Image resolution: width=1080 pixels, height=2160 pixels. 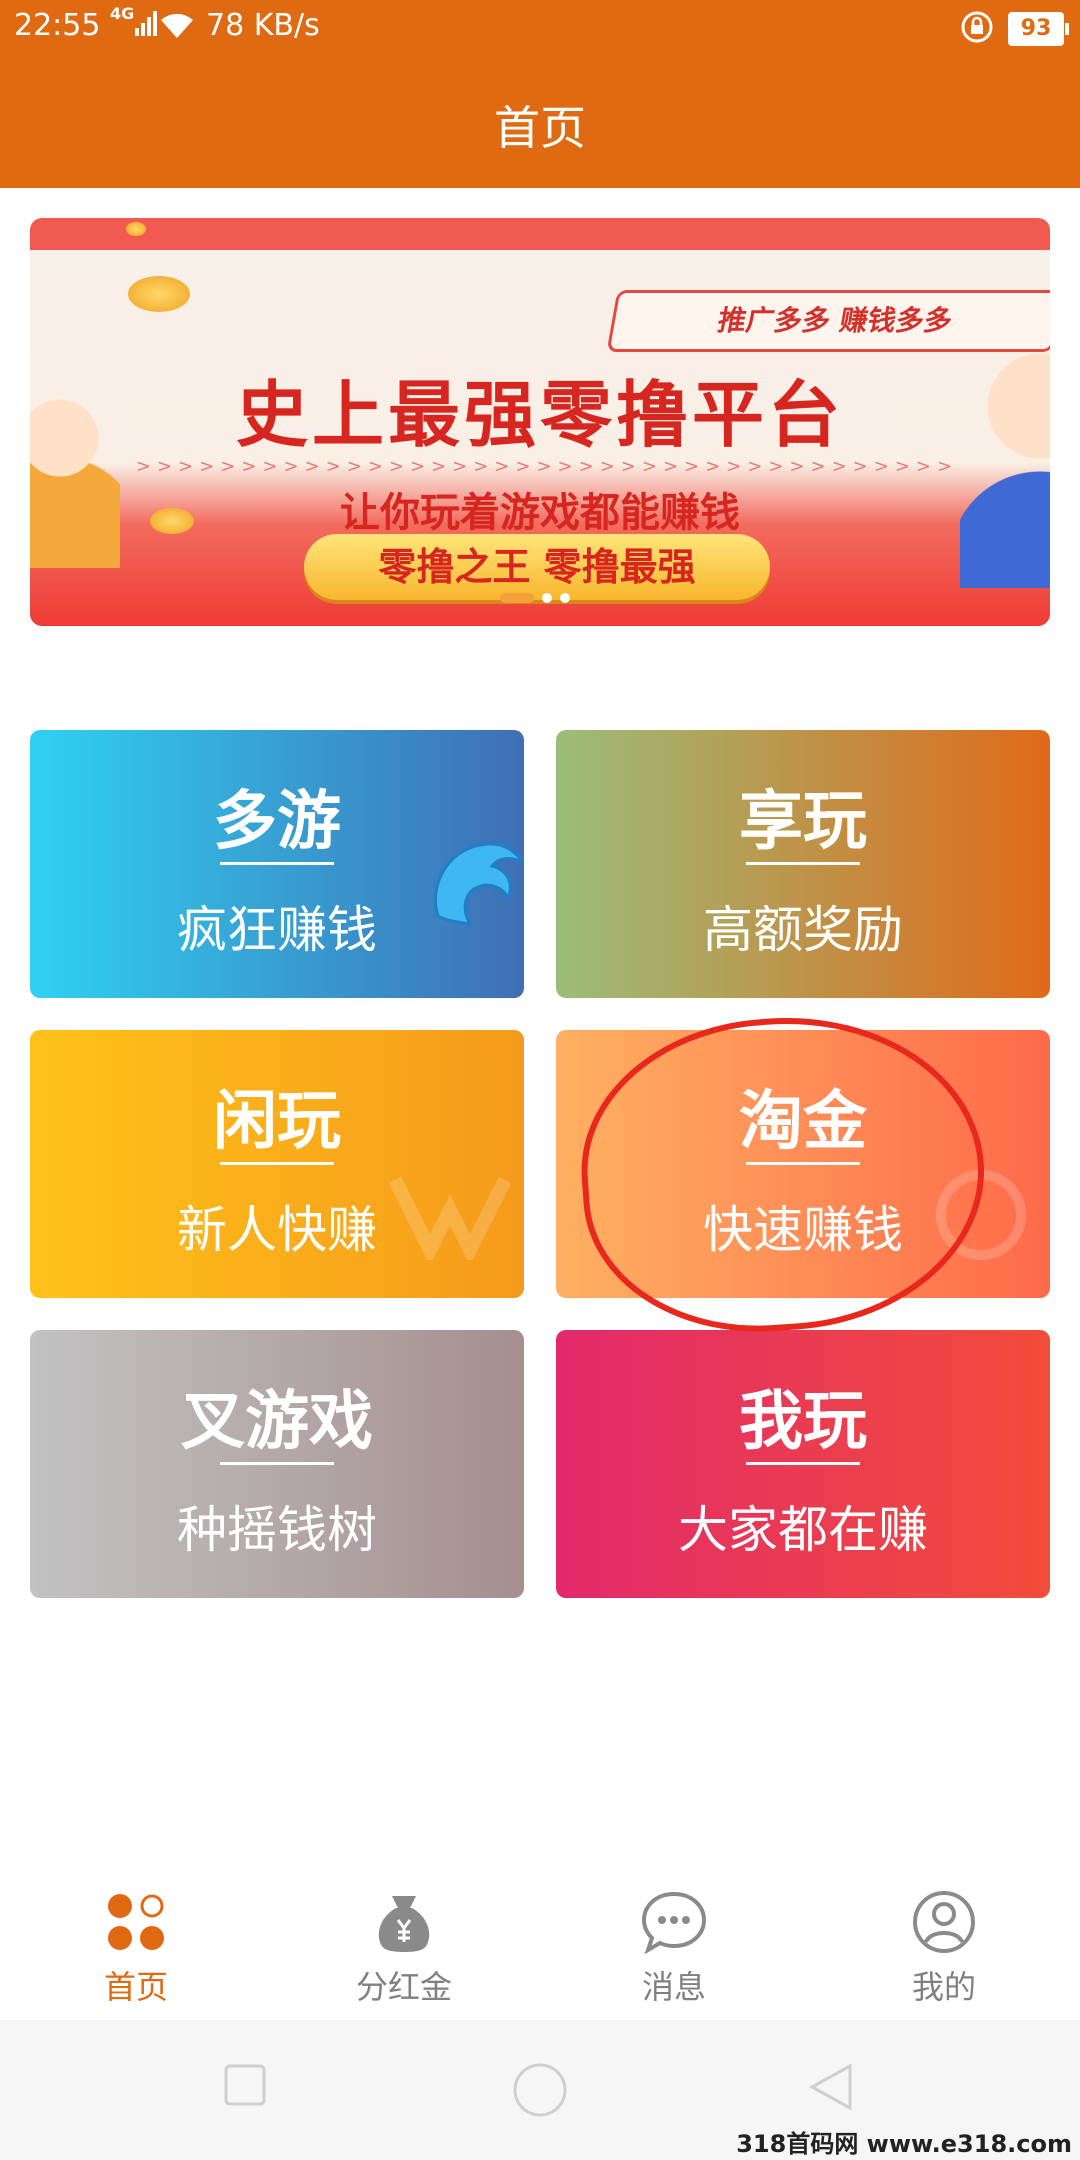 What do you see at coordinates (57, 25) in the screenshot?
I see `status-time: 22:55` at bounding box center [57, 25].